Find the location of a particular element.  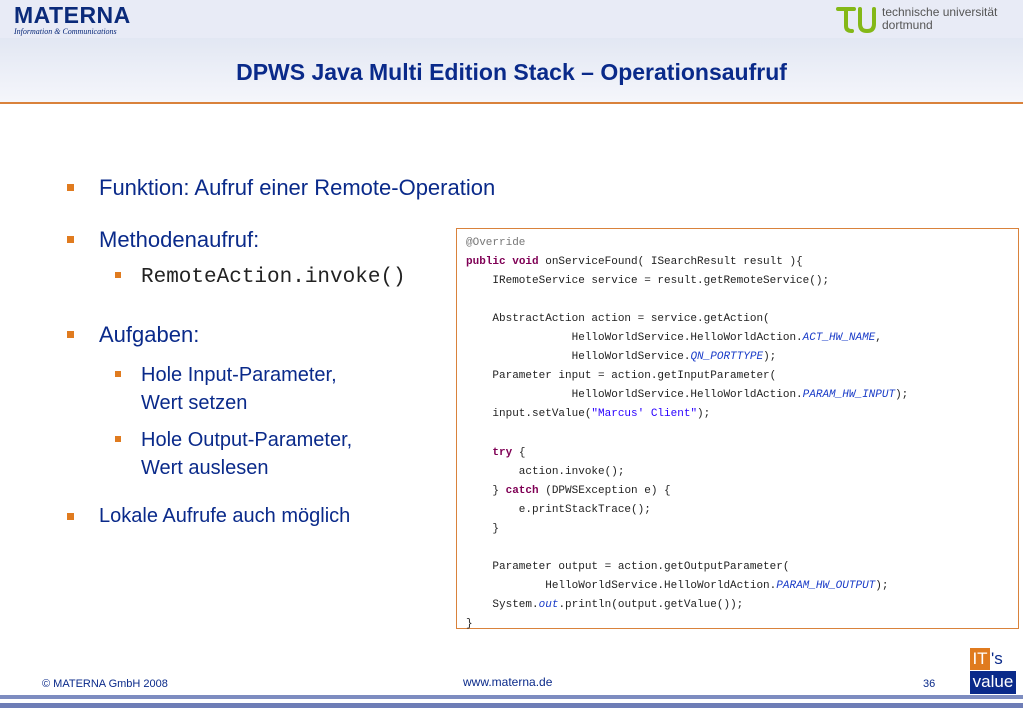

sub-bullet-output-l1: Hole Output-Parameter, is located at coordinates (247, 440).